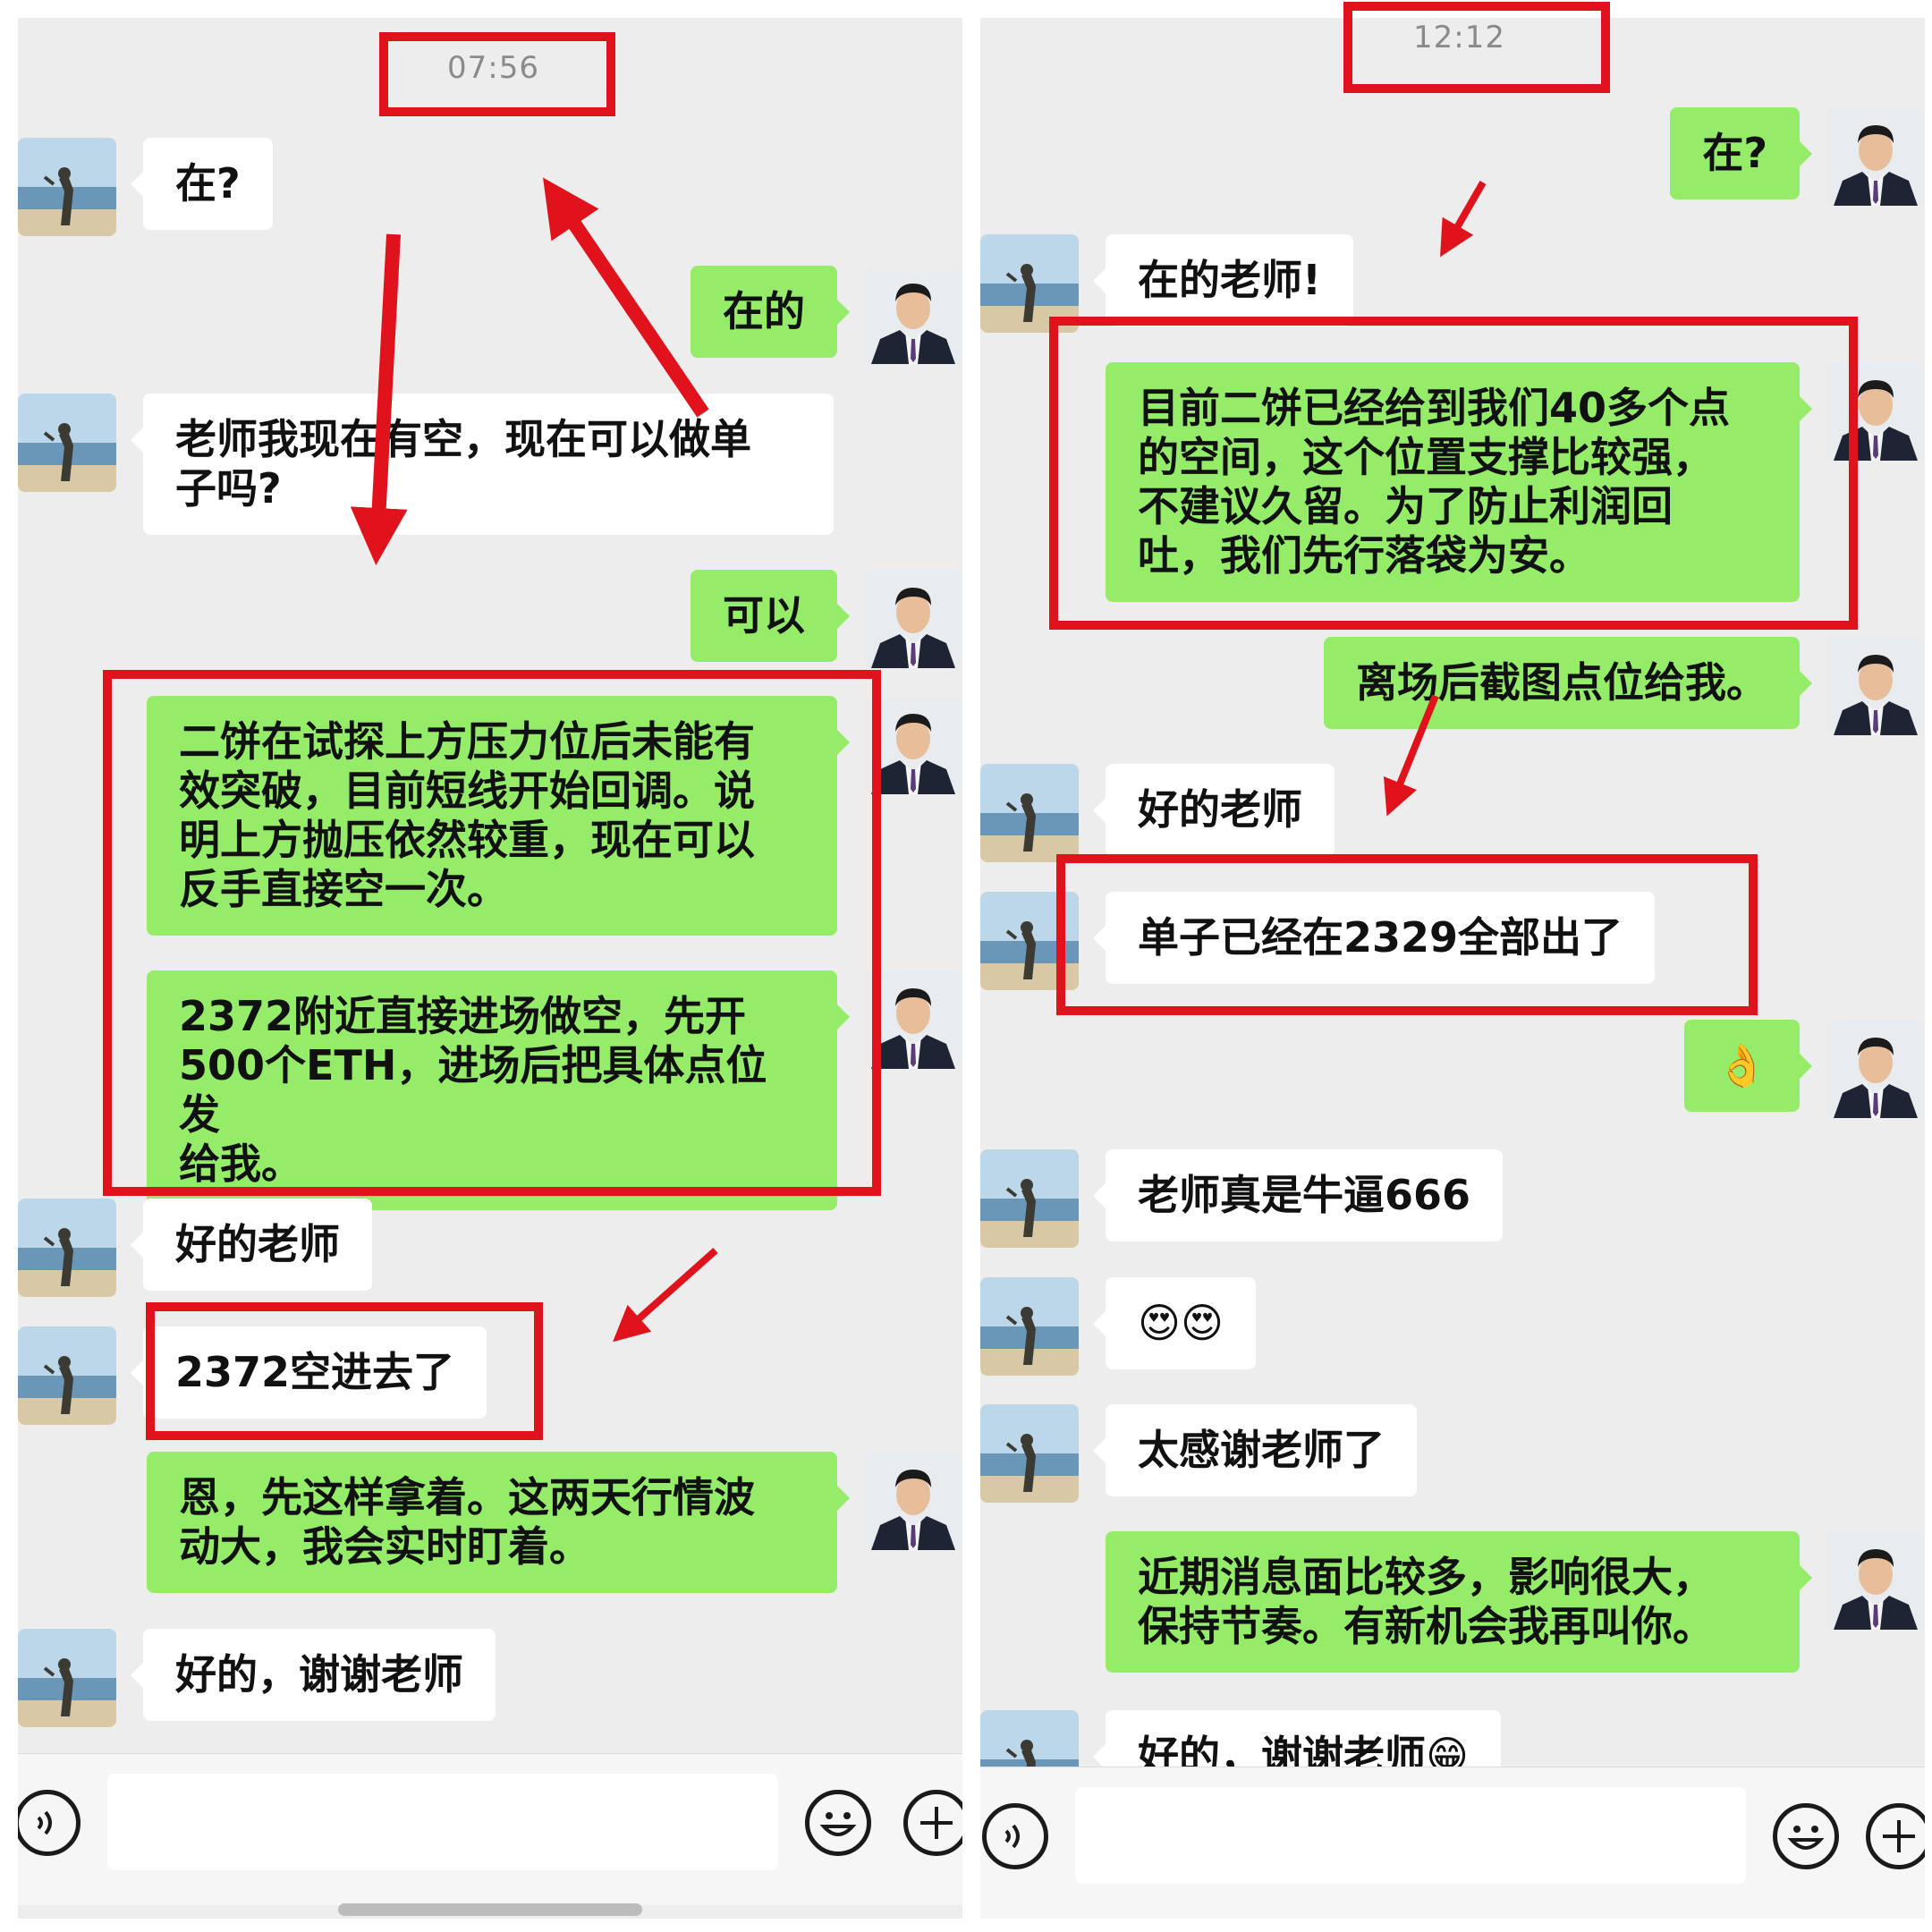  What do you see at coordinates (1223, 280) in the screenshot?
I see `message-bubble-received: 在的老师!` at bounding box center [1223, 280].